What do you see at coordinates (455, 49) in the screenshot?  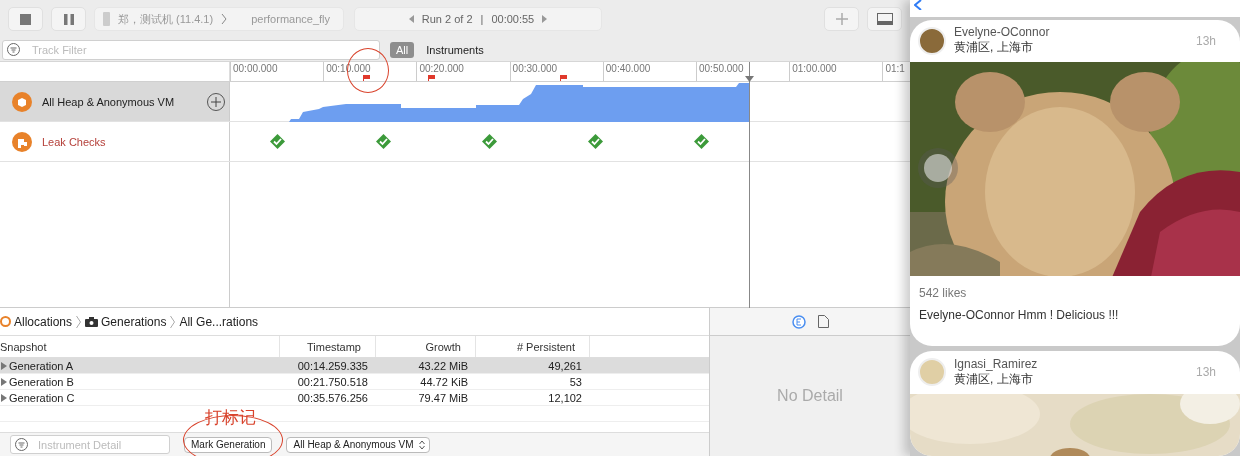 I see `scope-tab: Instruments` at bounding box center [455, 49].